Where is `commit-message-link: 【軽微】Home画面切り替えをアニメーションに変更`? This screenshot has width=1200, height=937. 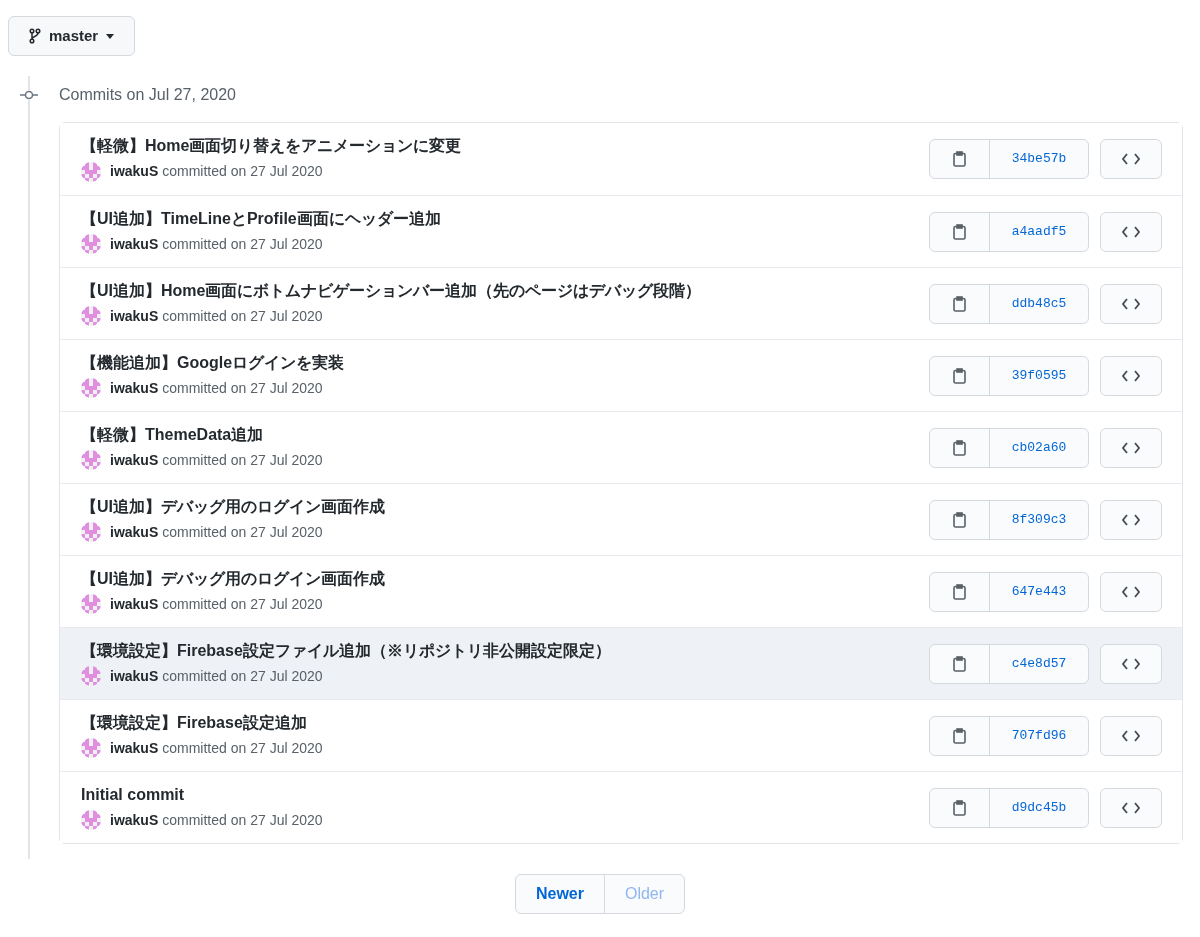 commit-message-link: 【軽微】Home画面切り替えをアニメーションに変更 is located at coordinates (271, 146).